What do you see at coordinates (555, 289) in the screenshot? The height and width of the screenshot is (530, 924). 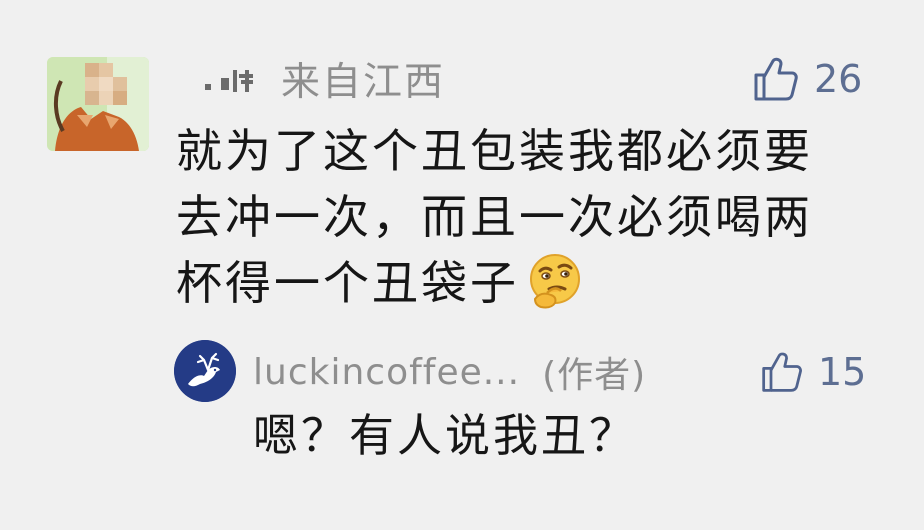 I see `thinking-emoji-icon` at bounding box center [555, 289].